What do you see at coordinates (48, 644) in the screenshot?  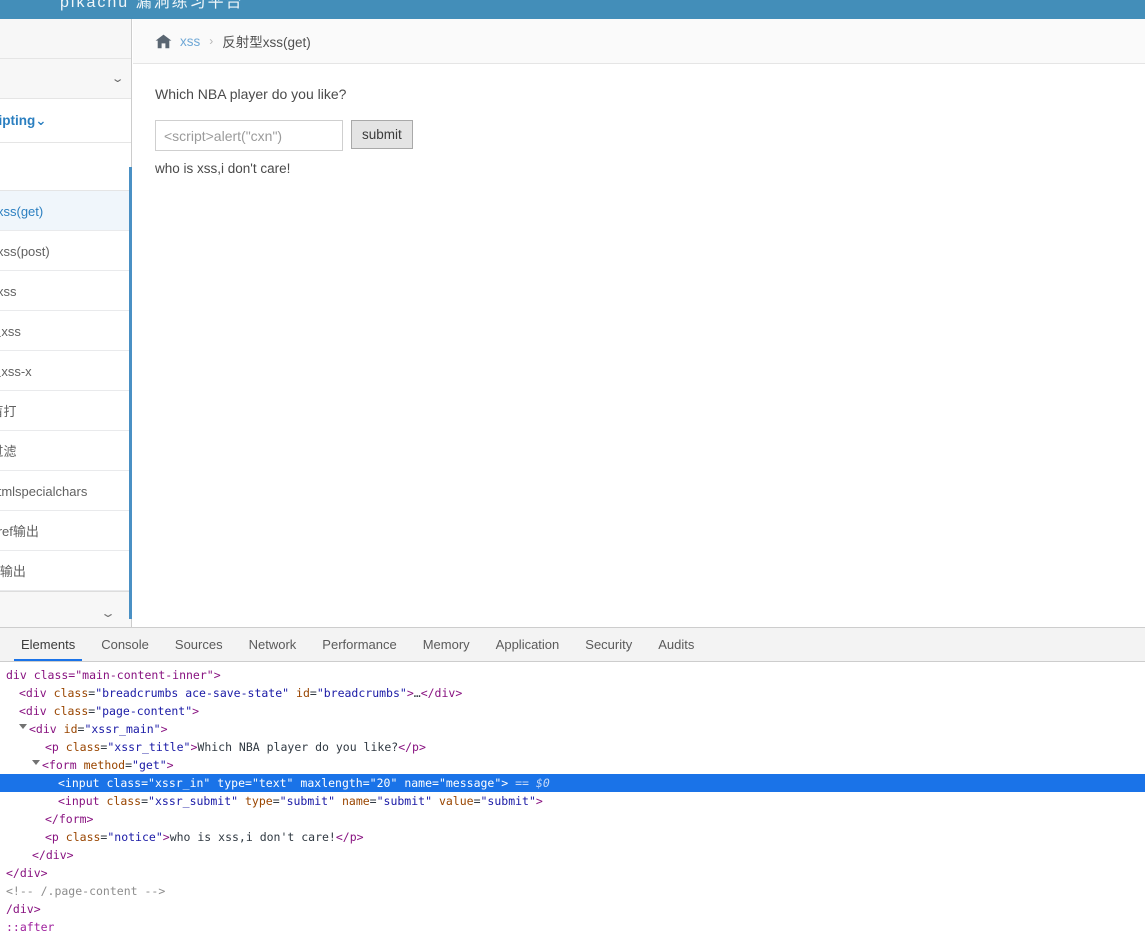 I see `devtools-tab-elements: Elements` at bounding box center [48, 644].